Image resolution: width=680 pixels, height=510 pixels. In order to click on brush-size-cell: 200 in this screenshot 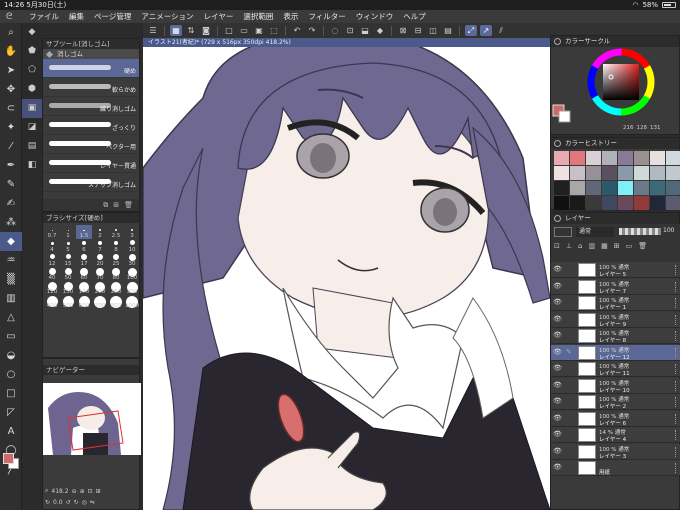, I will do `click(100, 288)`.